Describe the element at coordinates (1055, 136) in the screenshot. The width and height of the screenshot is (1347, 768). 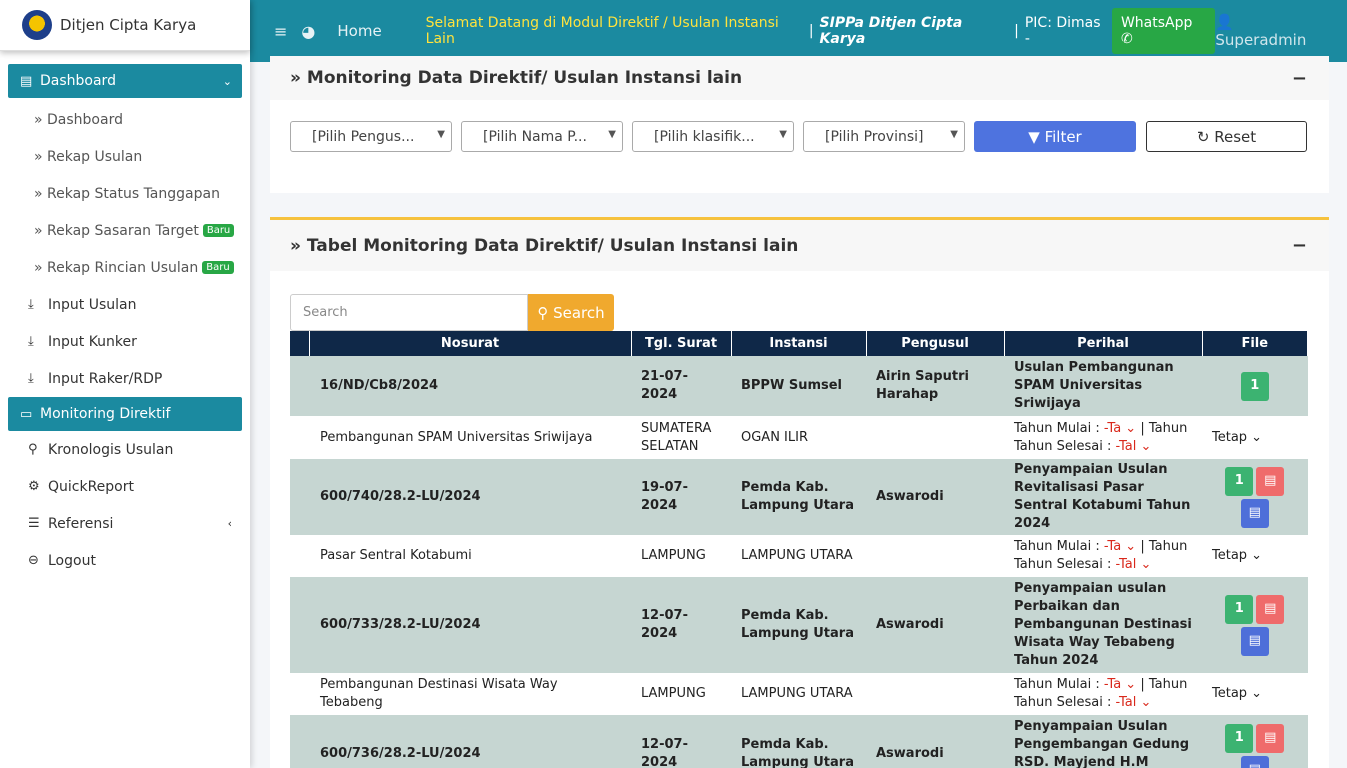
I see `filter-button: ▼ Filter` at that location.